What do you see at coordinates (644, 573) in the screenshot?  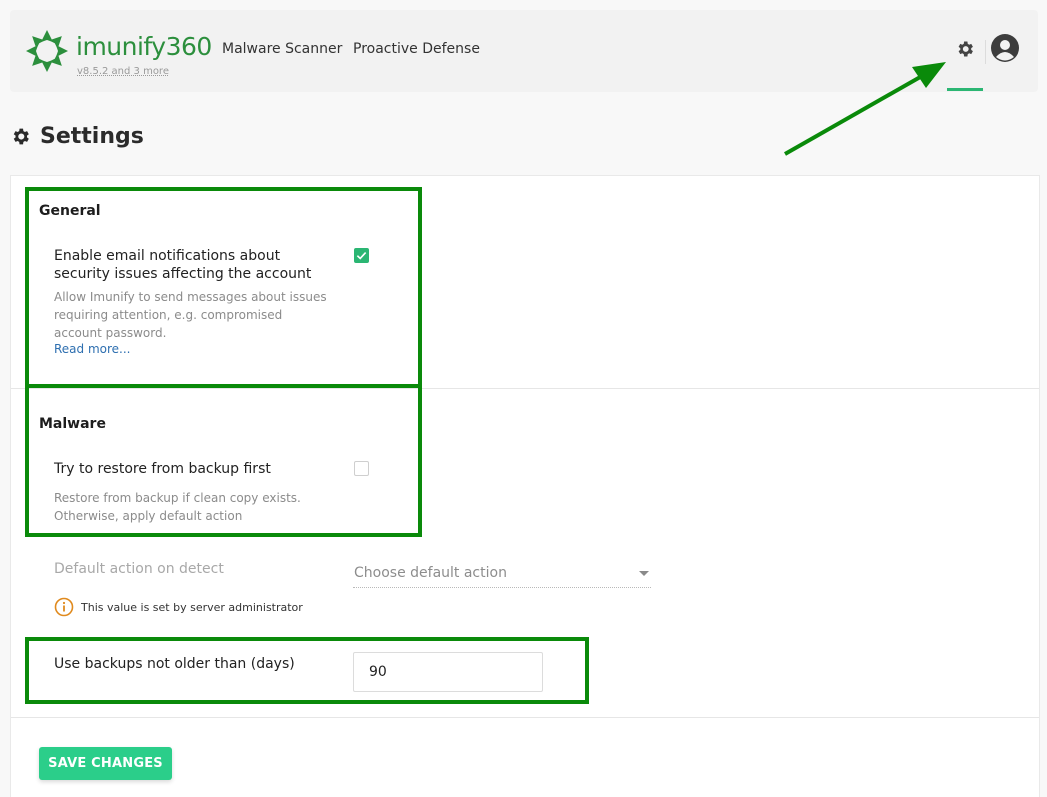 I see `chevron-down-icon` at bounding box center [644, 573].